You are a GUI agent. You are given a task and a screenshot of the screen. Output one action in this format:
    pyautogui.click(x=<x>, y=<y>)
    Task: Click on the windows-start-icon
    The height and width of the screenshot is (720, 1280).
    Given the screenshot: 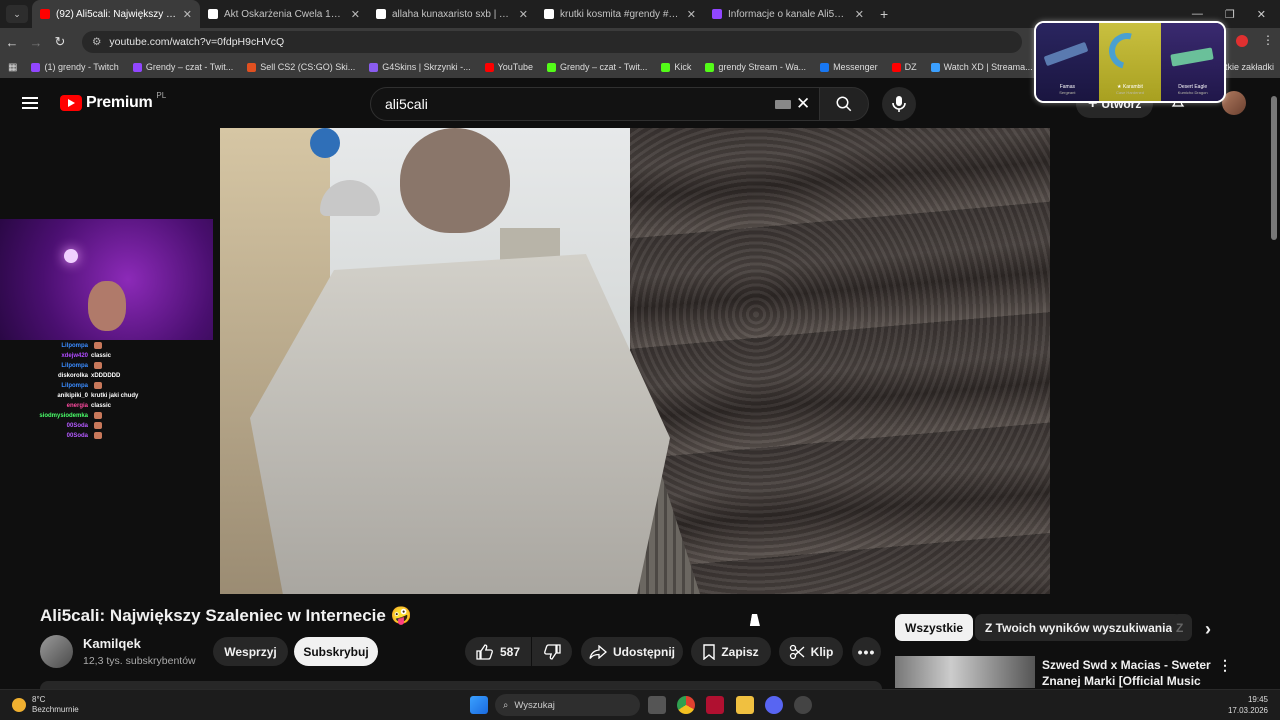 What is the action you would take?
    pyautogui.click(x=479, y=705)
    